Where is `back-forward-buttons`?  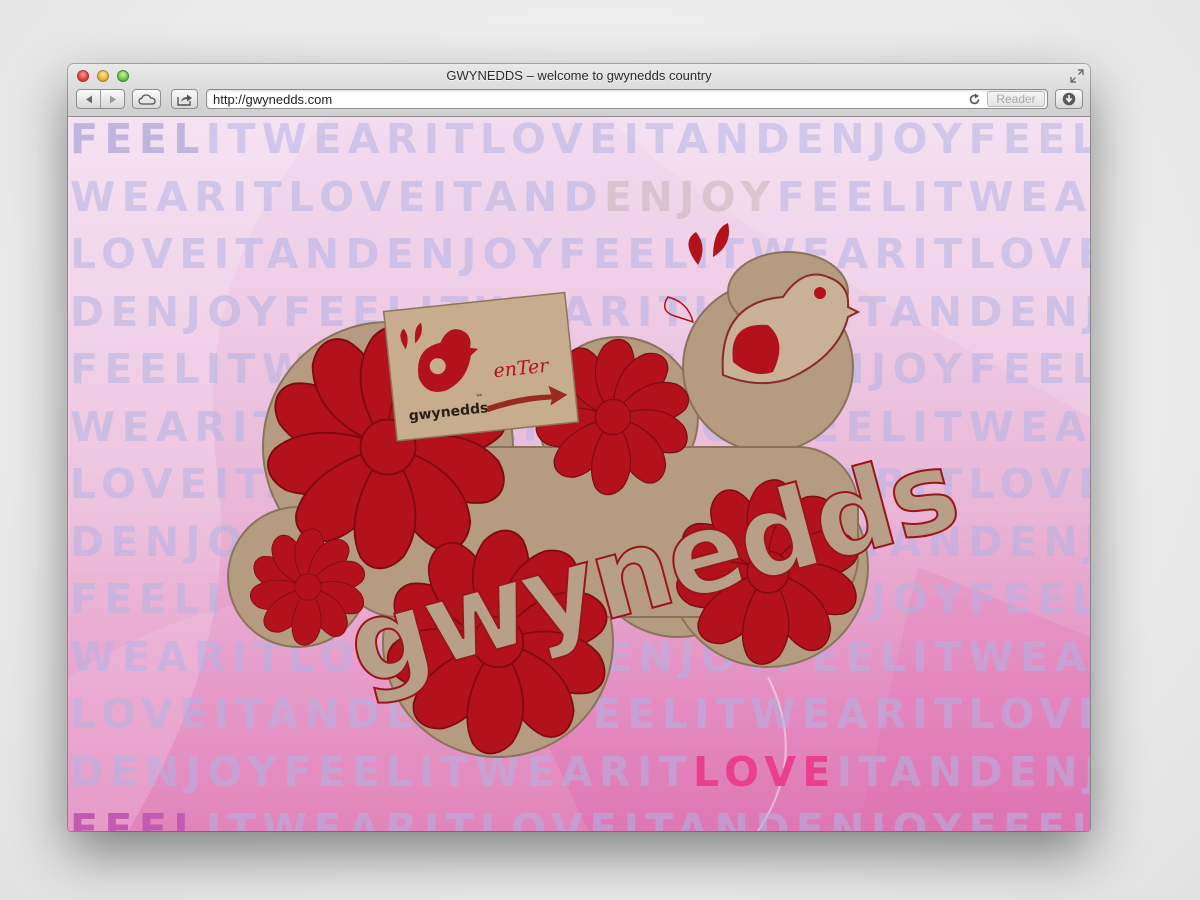 back-forward-buttons is located at coordinates (100, 99).